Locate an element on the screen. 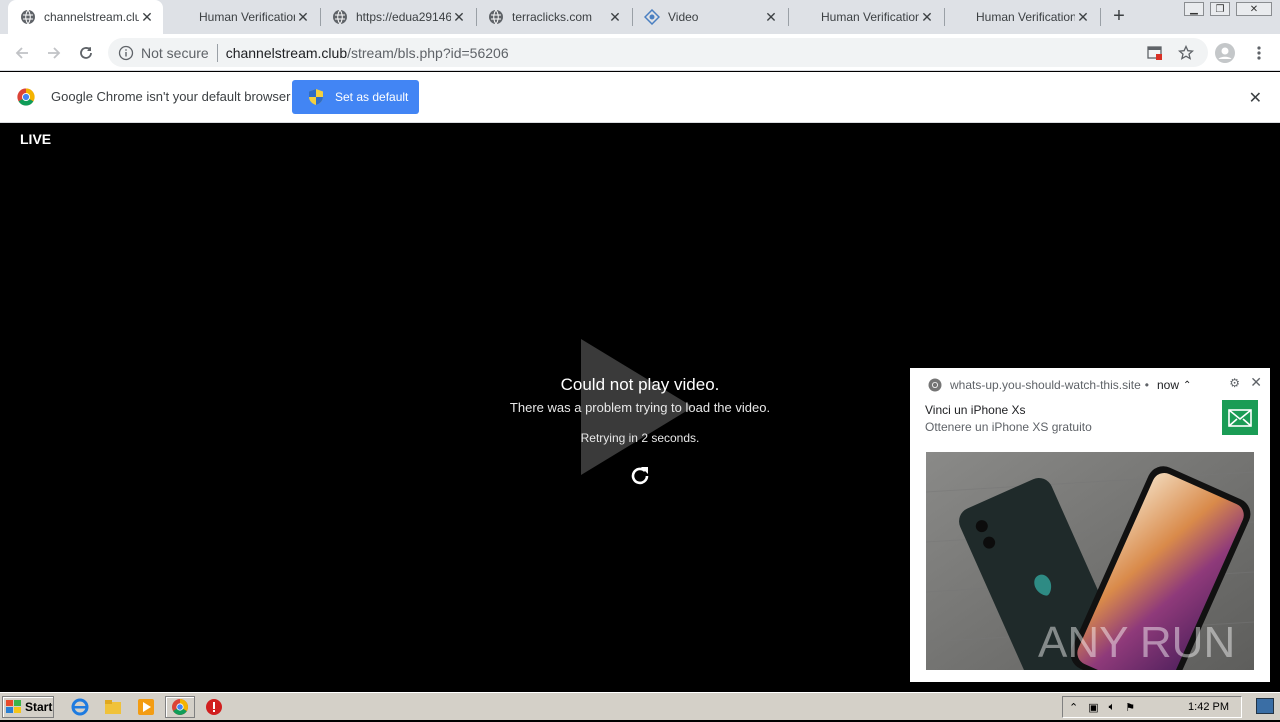 The image size is (1280, 722). tab-title: terraclicks.com is located at coordinates (552, 17).